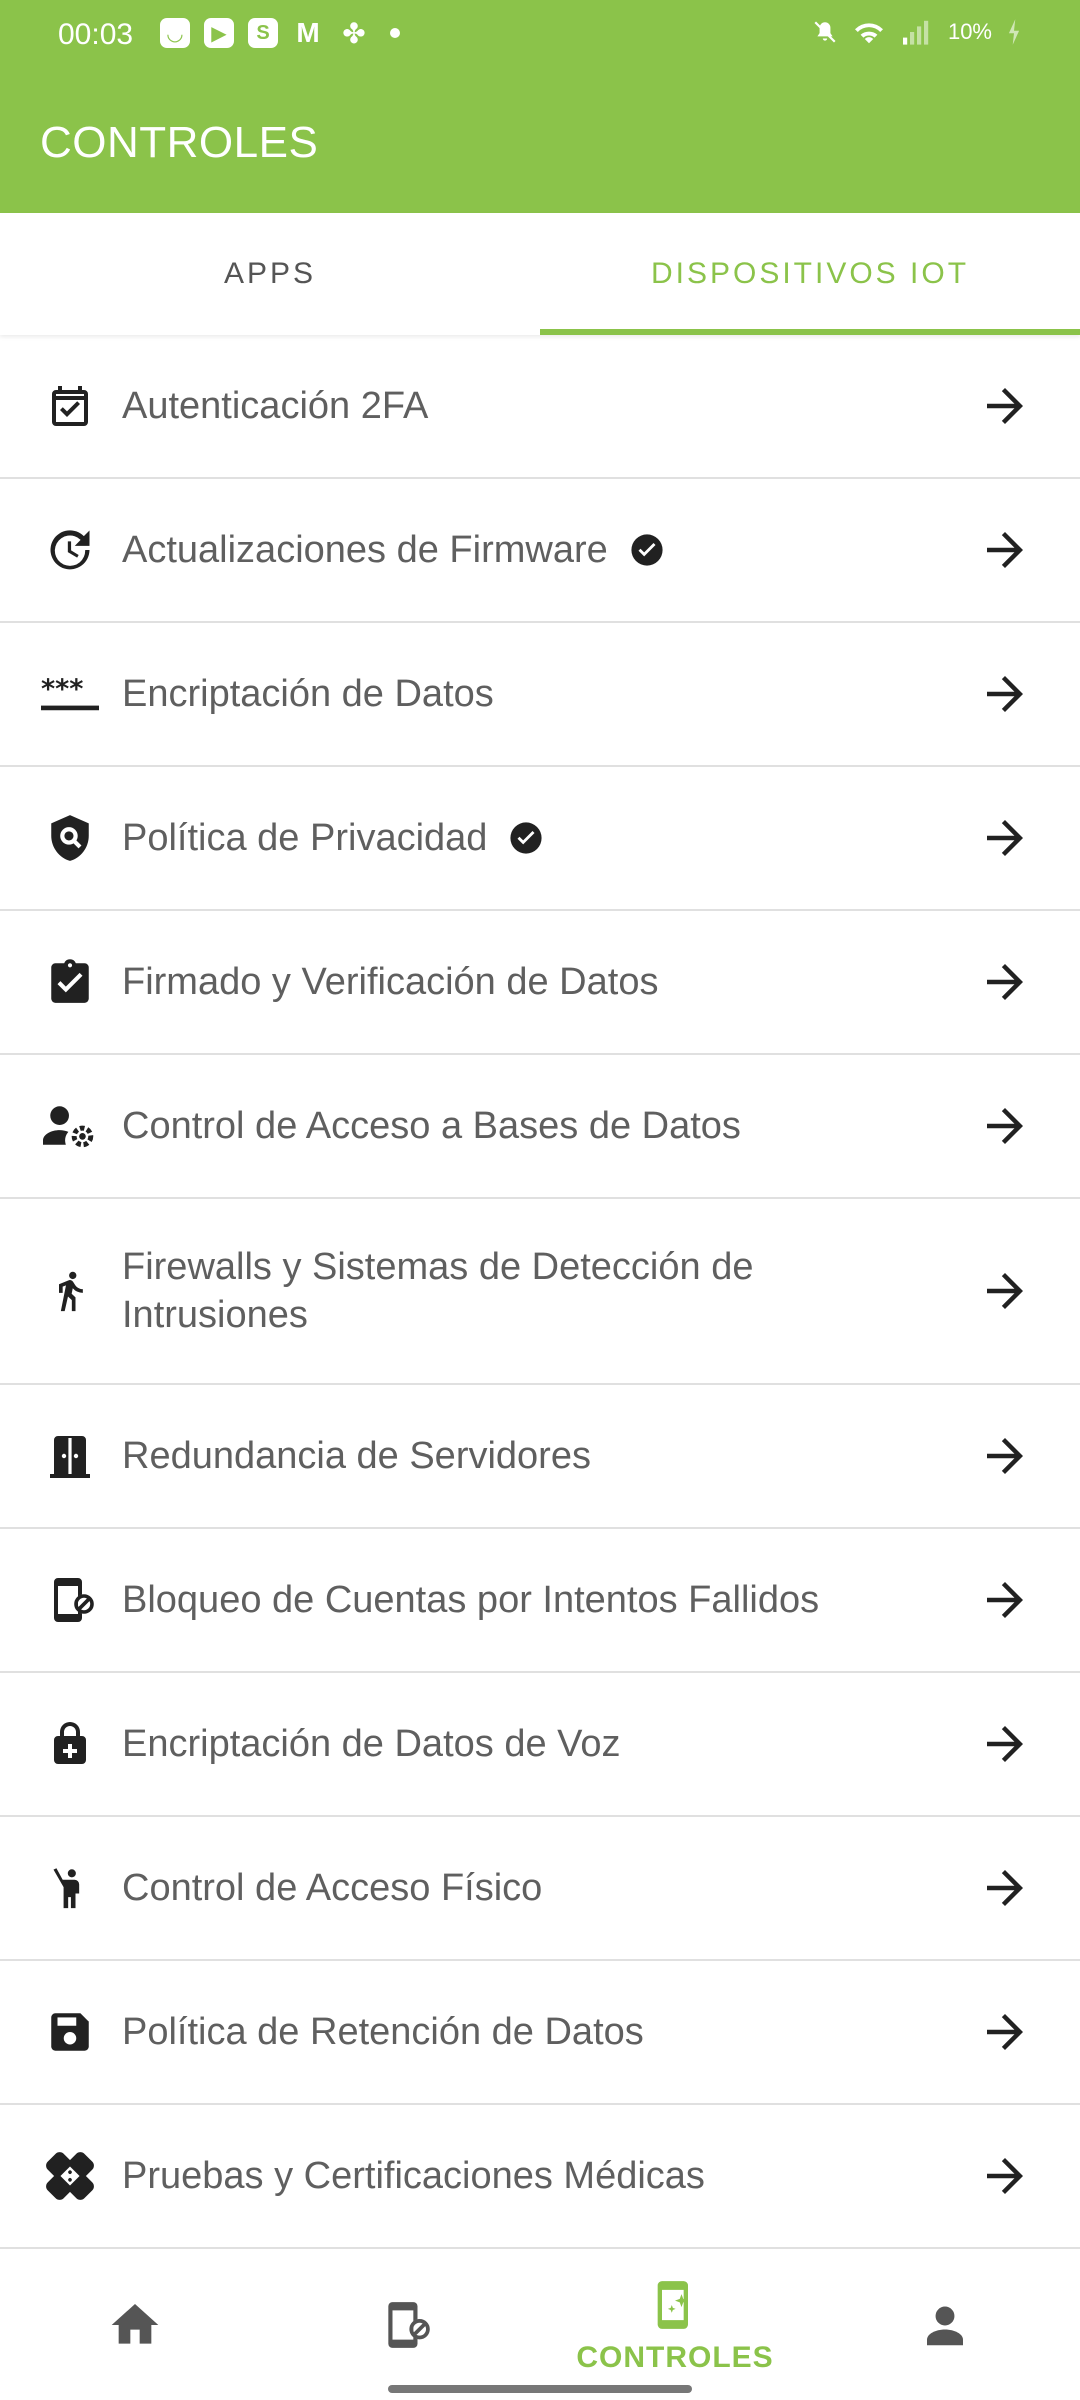  Describe the element at coordinates (371, 1744) in the screenshot. I see `control-label: Encriptación de Datos de Voz` at that location.